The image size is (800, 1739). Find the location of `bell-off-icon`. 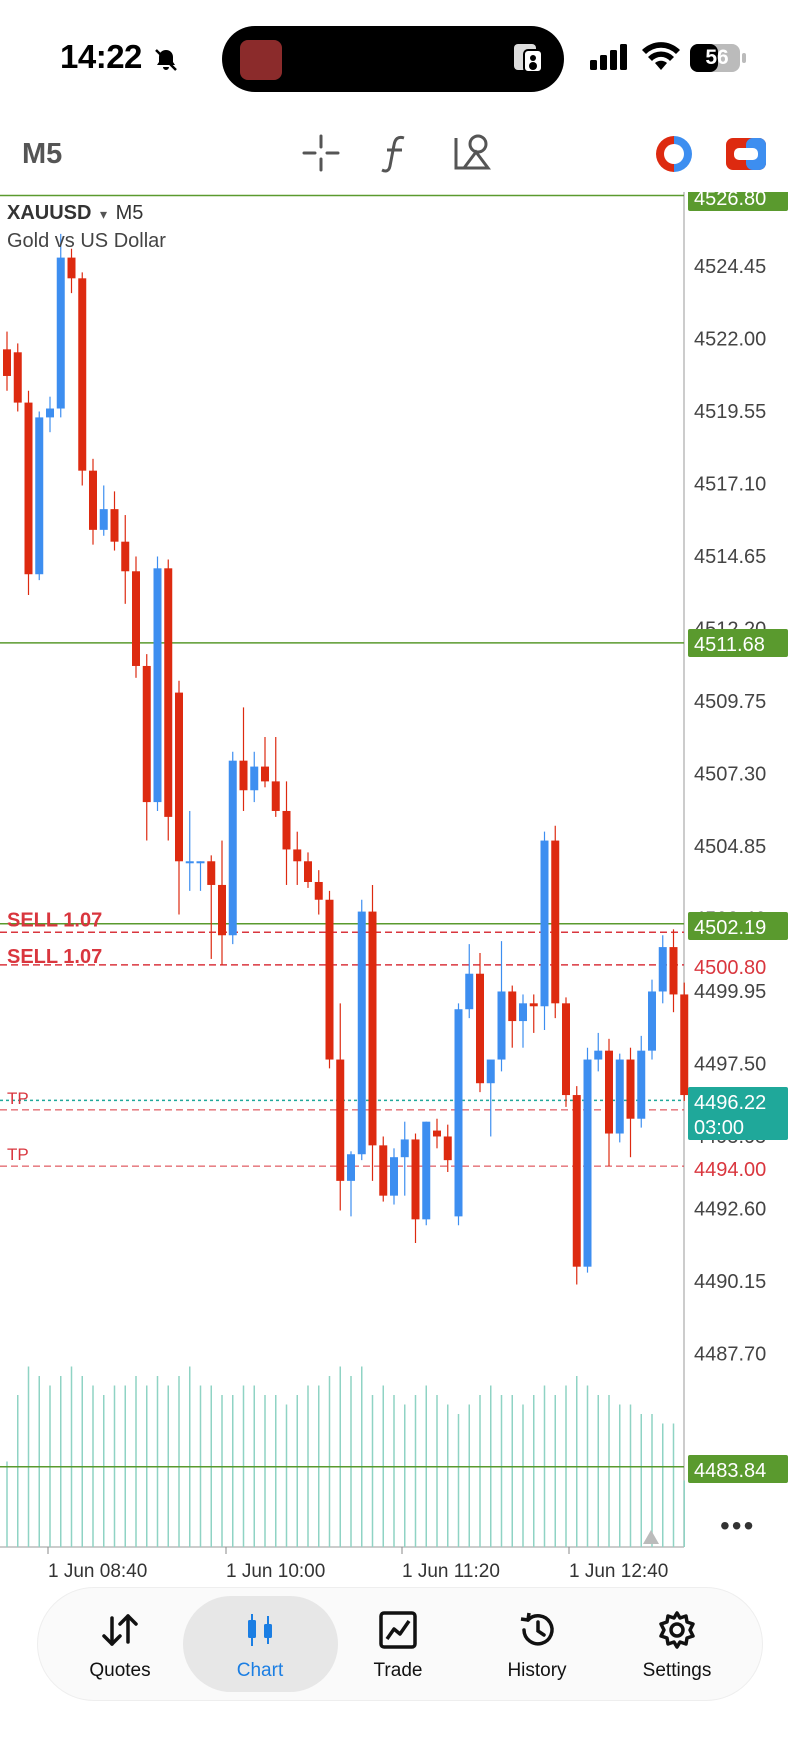

bell-off-icon is located at coordinates (166, 60).